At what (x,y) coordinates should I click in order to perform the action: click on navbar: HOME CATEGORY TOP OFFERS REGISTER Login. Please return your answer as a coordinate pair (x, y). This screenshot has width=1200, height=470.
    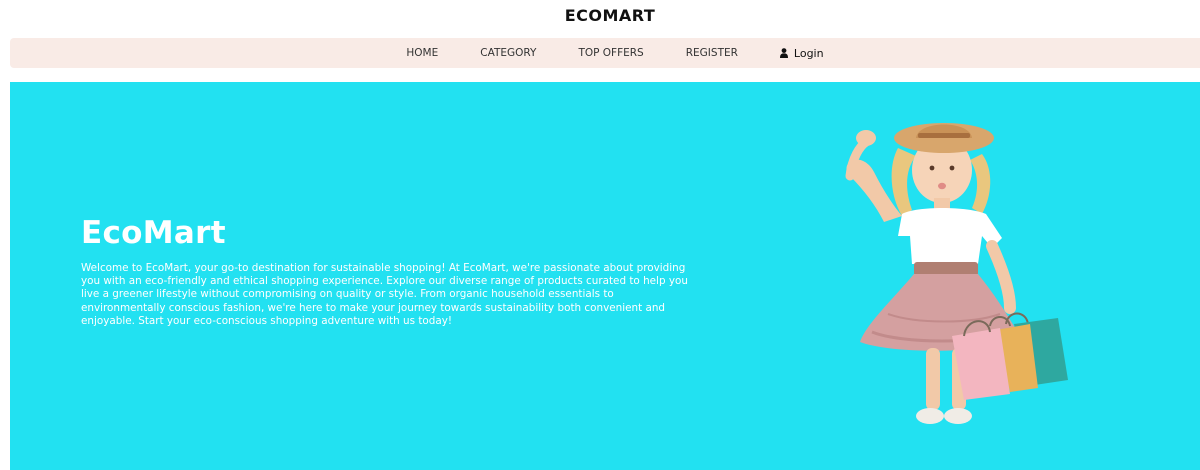
    Looking at the image, I should click on (605, 53).